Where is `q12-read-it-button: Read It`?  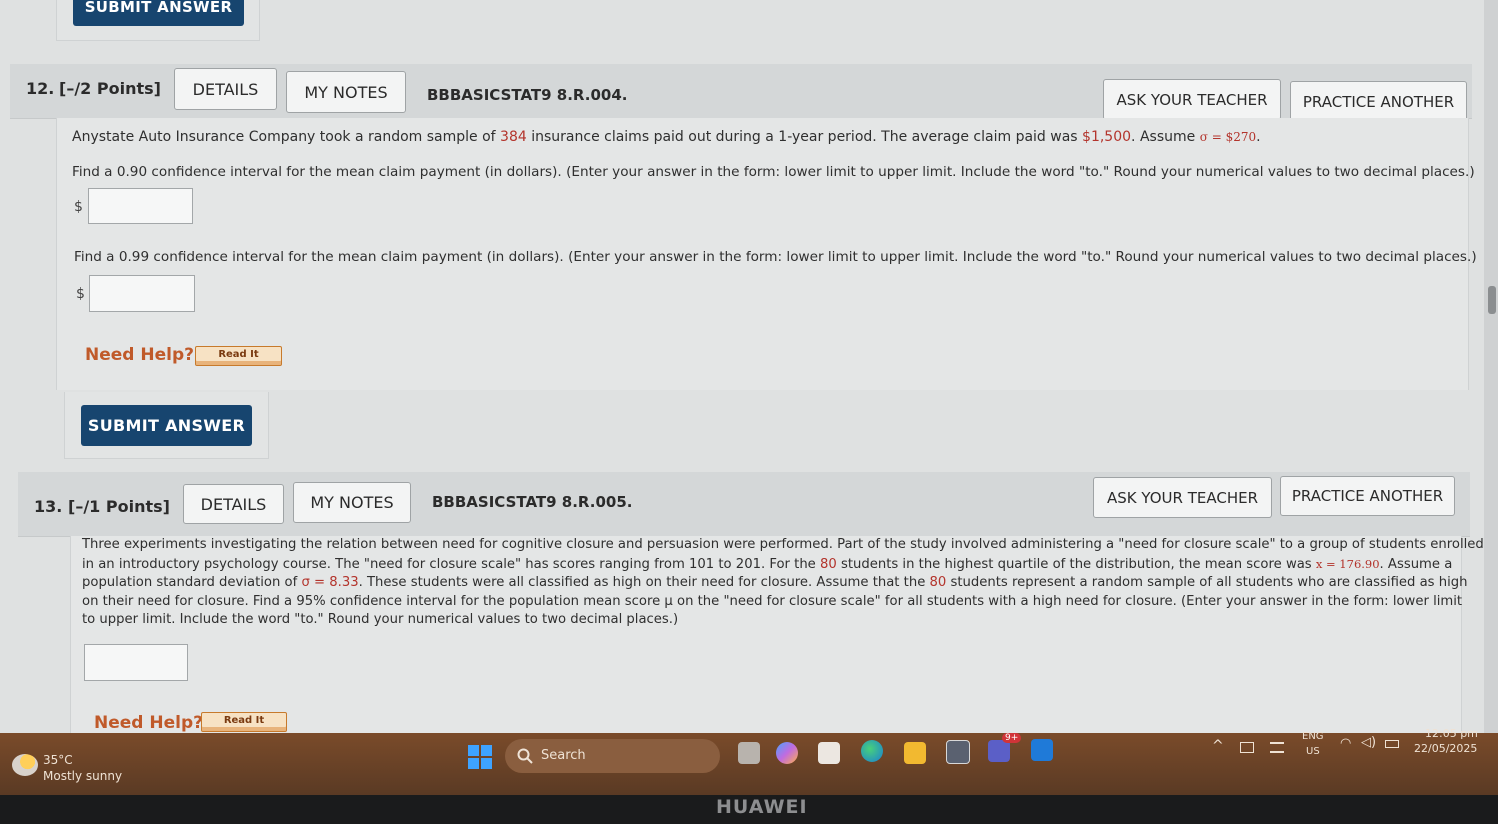 q12-read-it-button: Read It is located at coordinates (238, 356).